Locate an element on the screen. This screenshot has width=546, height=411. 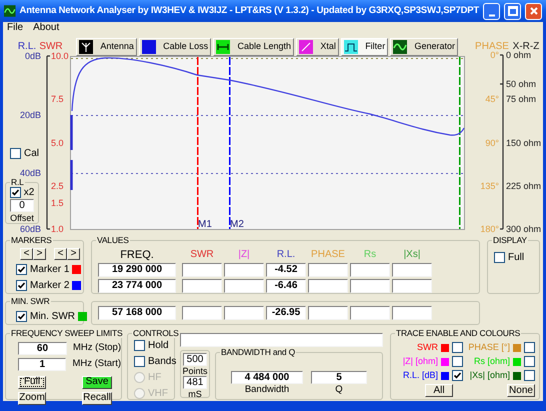
axis-tick-label: 2.5 is located at coordinates (57, 186).